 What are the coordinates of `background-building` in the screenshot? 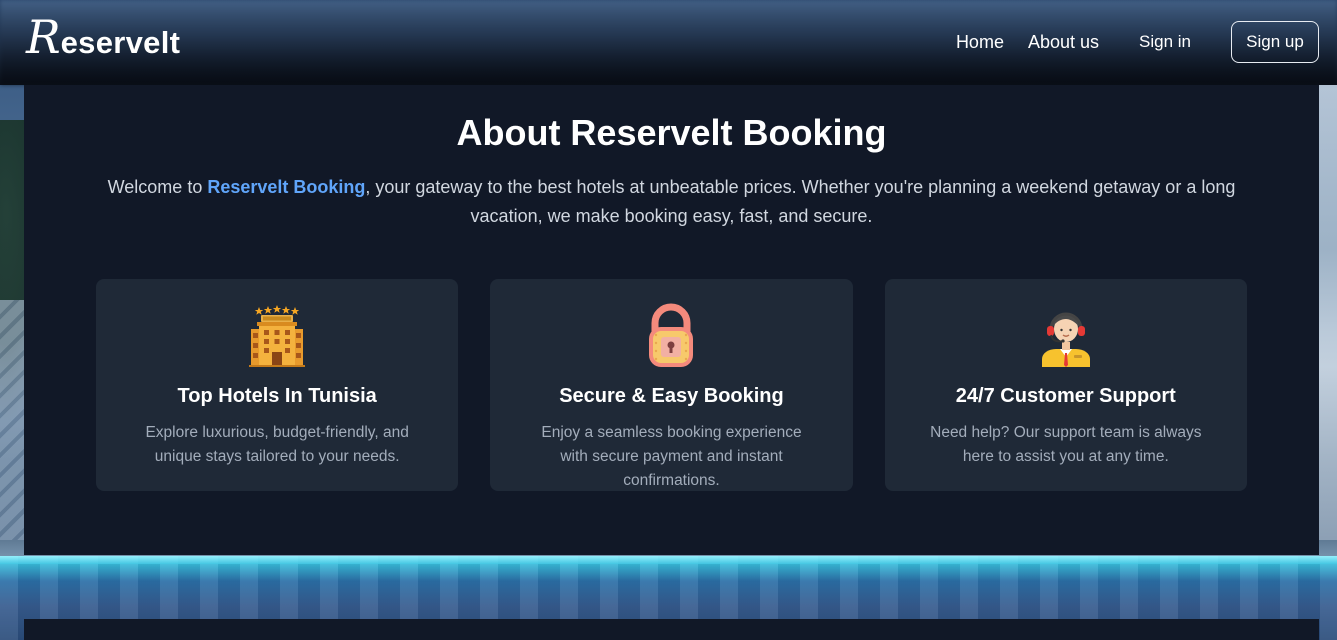 It's located at (1327, 320).